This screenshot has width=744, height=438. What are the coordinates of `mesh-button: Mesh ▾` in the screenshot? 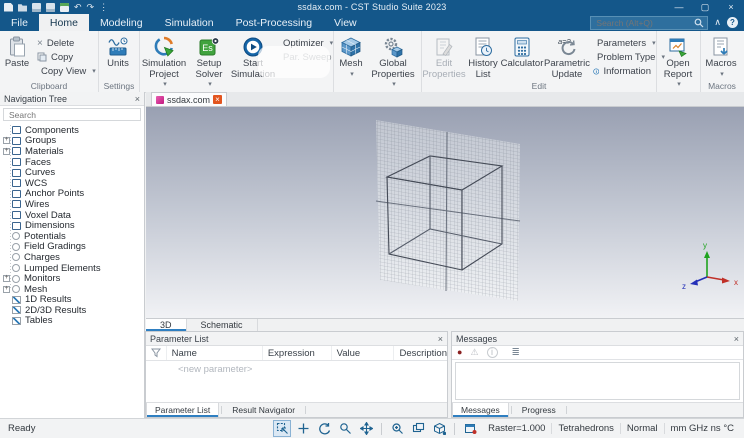 It's located at (351, 56).